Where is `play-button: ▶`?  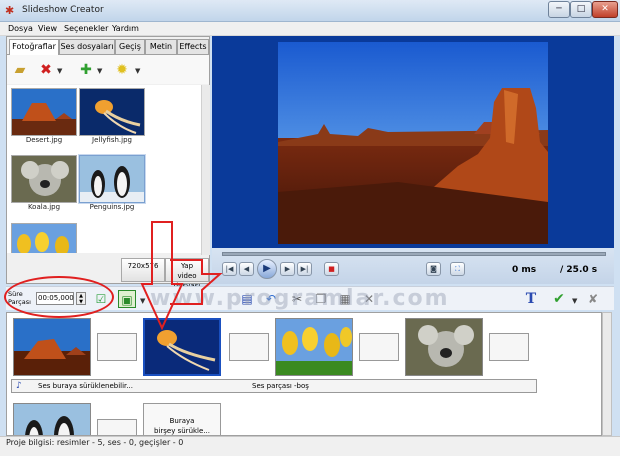 play-button: ▶ is located at coordinates (267, 269).